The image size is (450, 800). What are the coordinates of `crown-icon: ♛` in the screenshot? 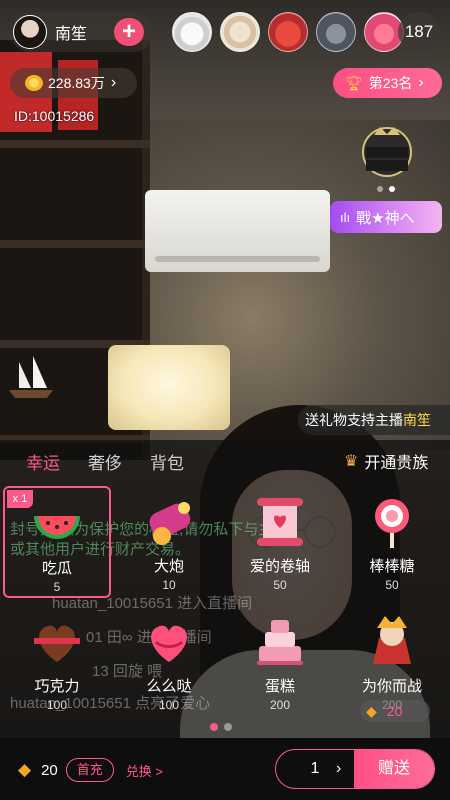 It's located at (351, 461).